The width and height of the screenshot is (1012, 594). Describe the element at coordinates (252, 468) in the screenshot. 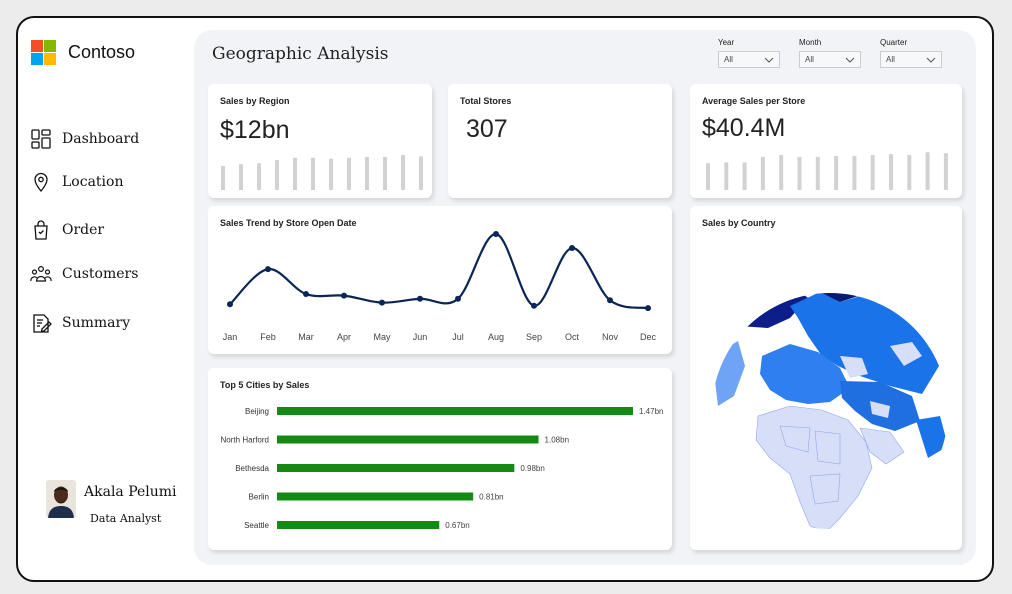

I see `city-label: Bethesda` at that location.